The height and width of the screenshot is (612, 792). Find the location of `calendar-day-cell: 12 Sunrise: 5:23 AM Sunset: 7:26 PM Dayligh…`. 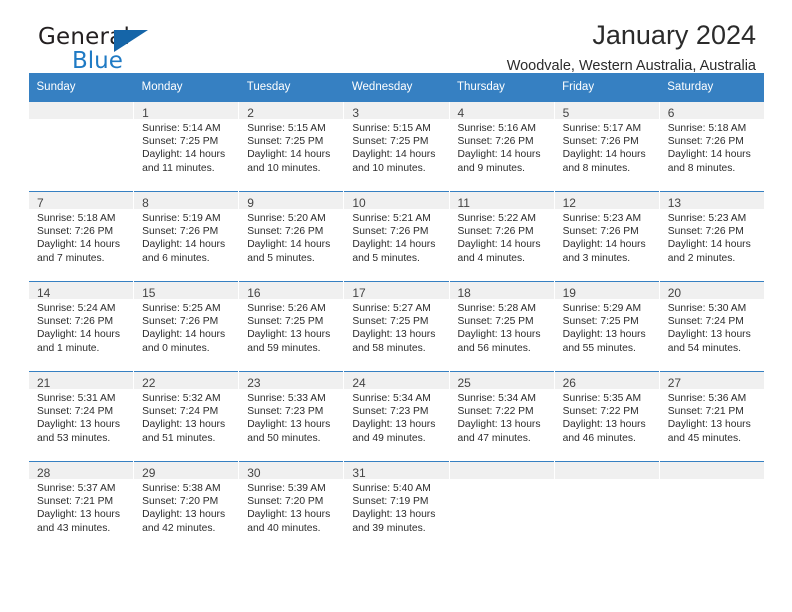

calendar-day-cell: 12 Sunrise: 5:23 AM Sunset: 7:26 PM Dayligh… is located at coordinates (606, 236).